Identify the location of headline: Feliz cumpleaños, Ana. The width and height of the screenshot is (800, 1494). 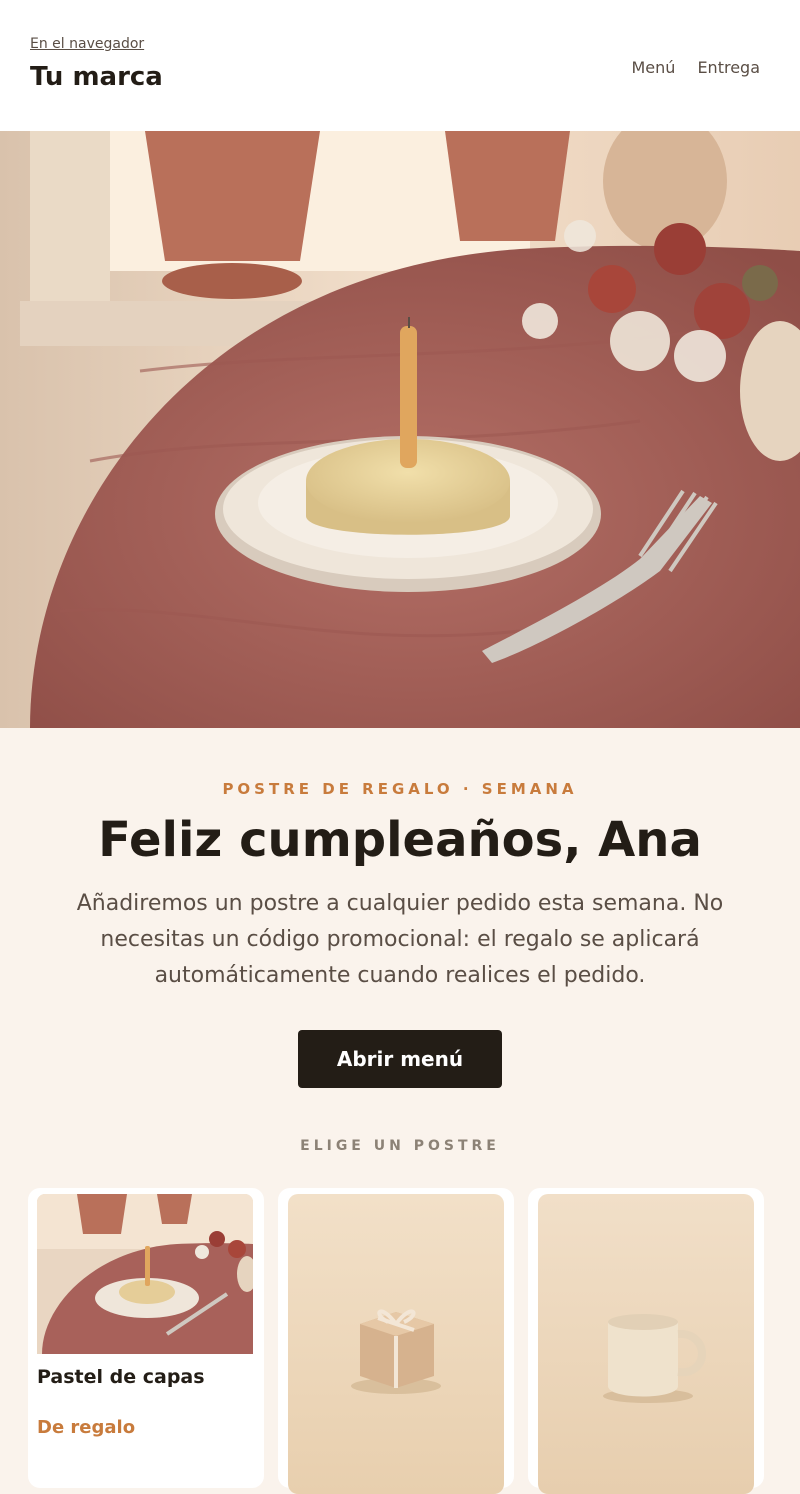
(400, 840).